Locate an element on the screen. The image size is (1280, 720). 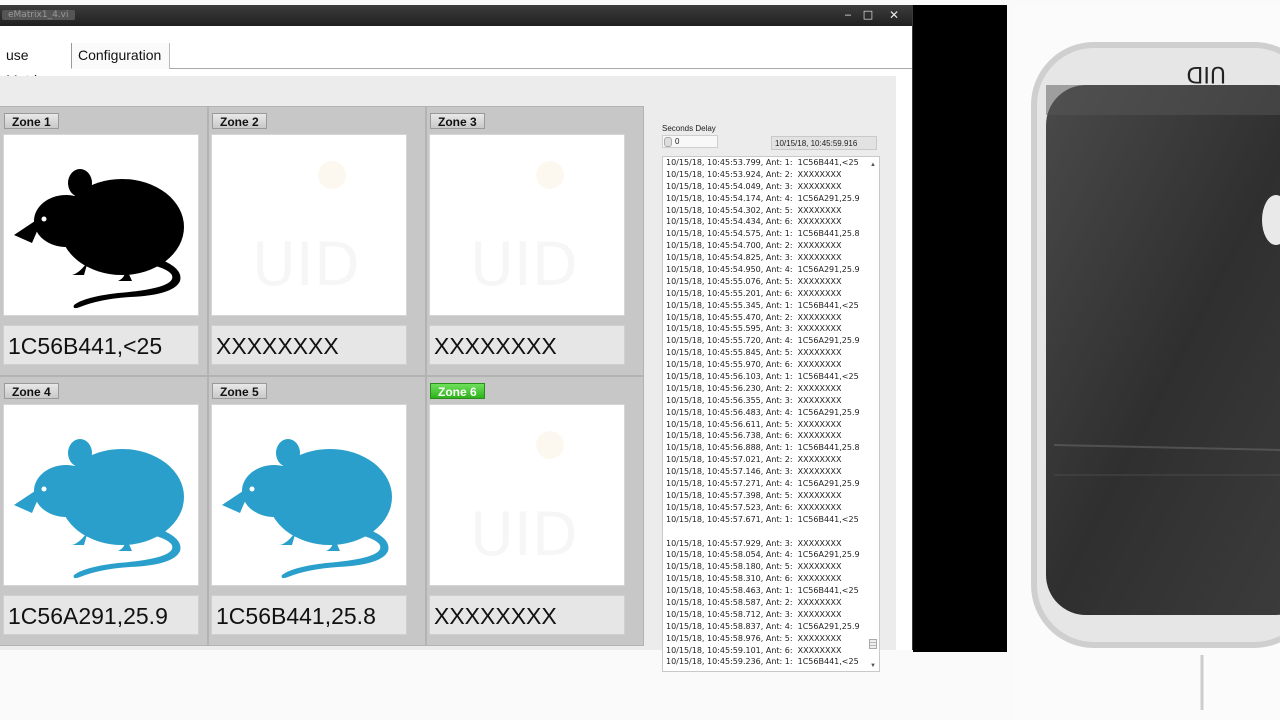
log-line: 10/15/18, 10:45:57.929, Ant: 3: XXXXXXXX is located at coordinates (754, 543).